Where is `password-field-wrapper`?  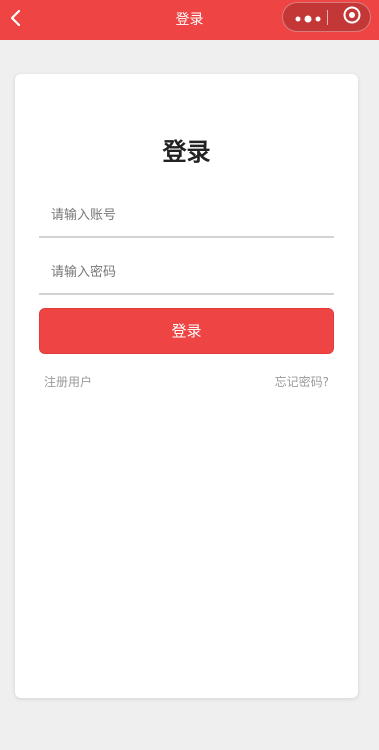
password-field-wrapper is located at coordinates (186, 273).